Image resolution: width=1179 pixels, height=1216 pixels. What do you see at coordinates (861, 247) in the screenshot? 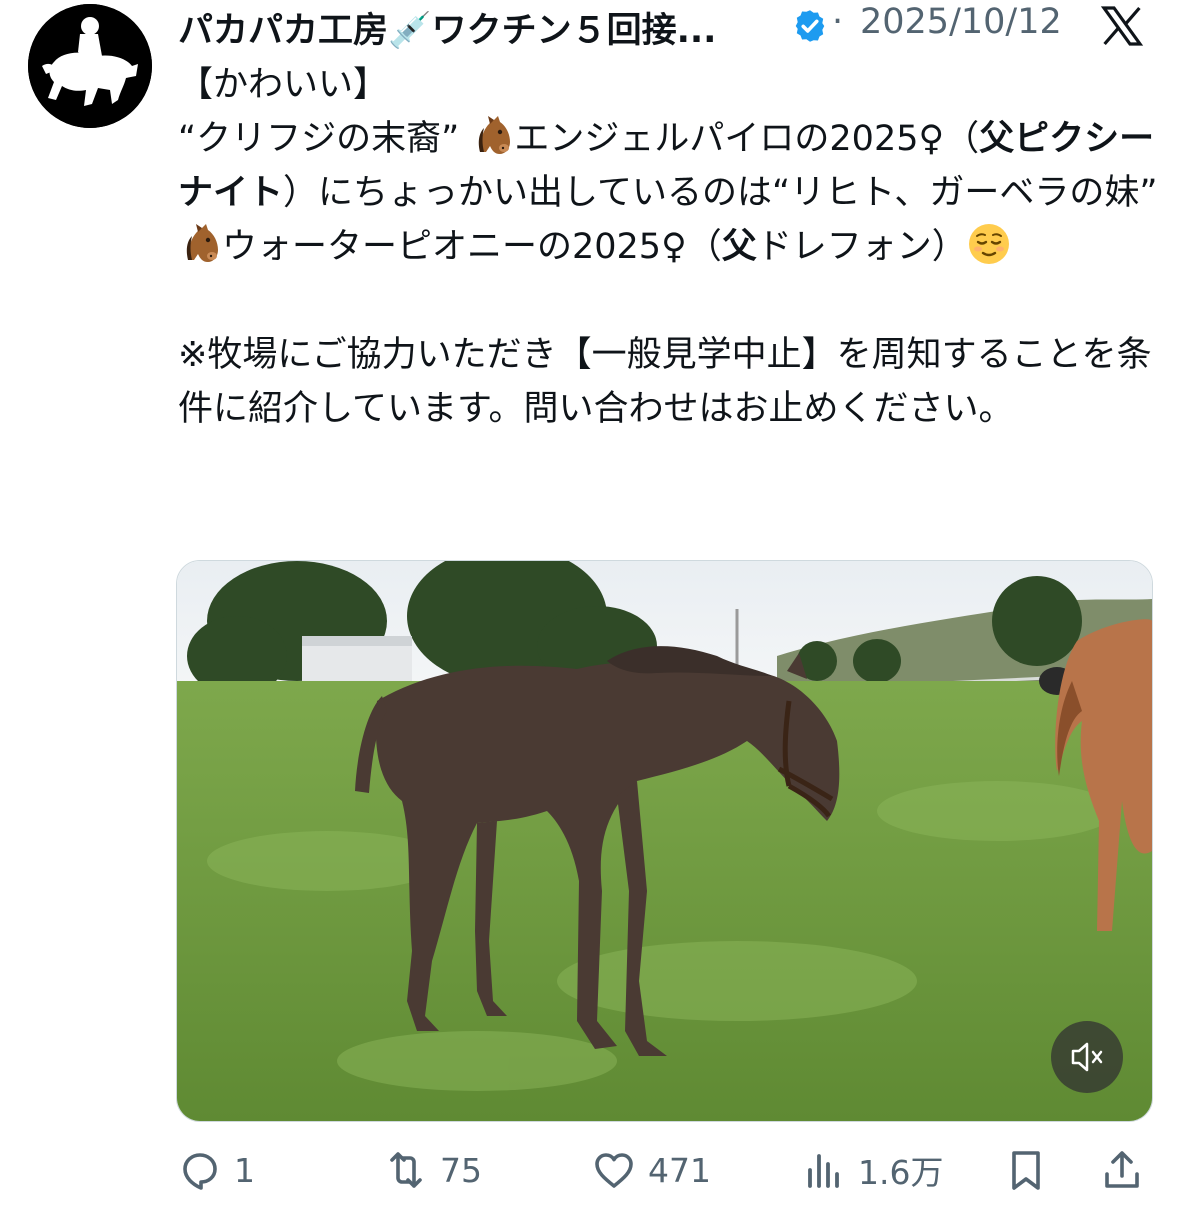
I see `text-segment: ドレフォン）` at bounding box center [861, 247].